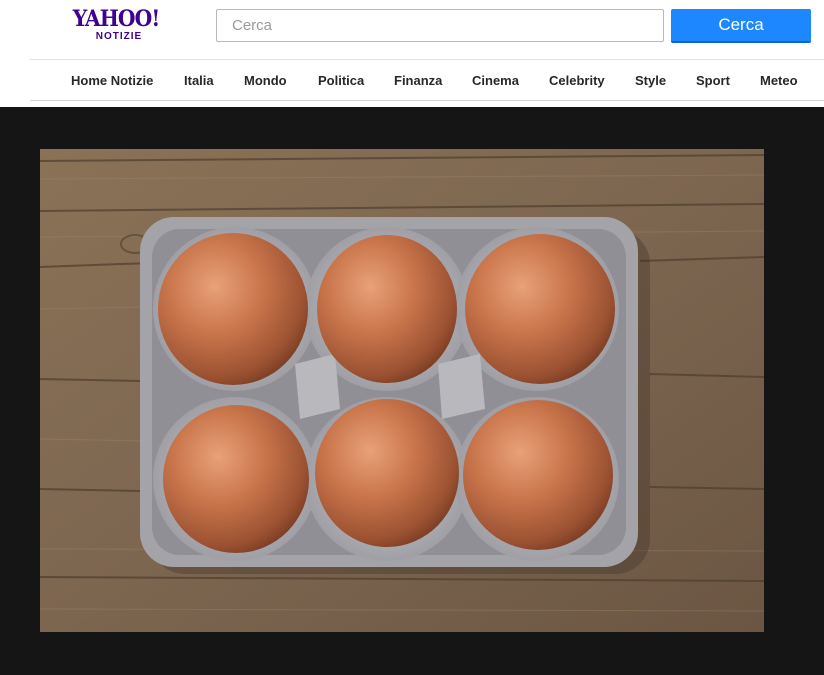 Image resolution: width=824 pixels, height=675 pixels. I want to click on nav-item-mondo: Mondo, so click(265, 80).